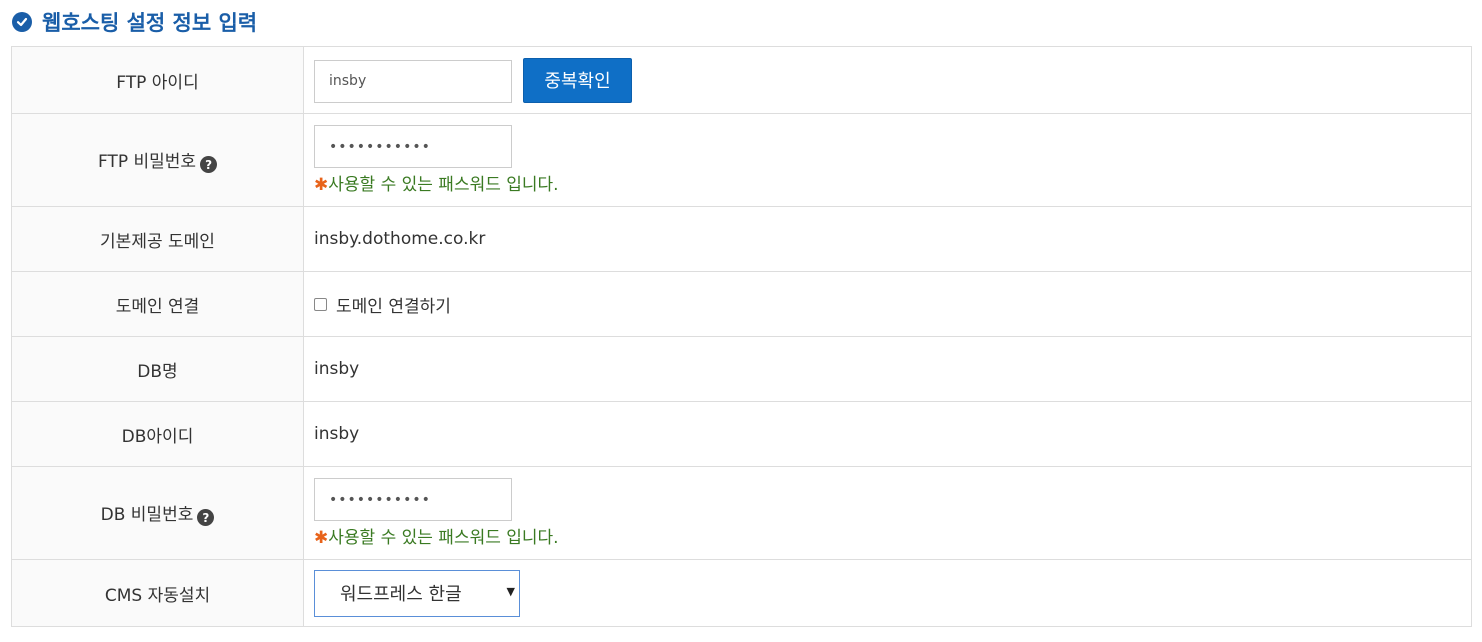  Describe the element at coordinates (147, 514) in the screenshot. I see `label-db-password-text: DB 비밀번호` at that location.